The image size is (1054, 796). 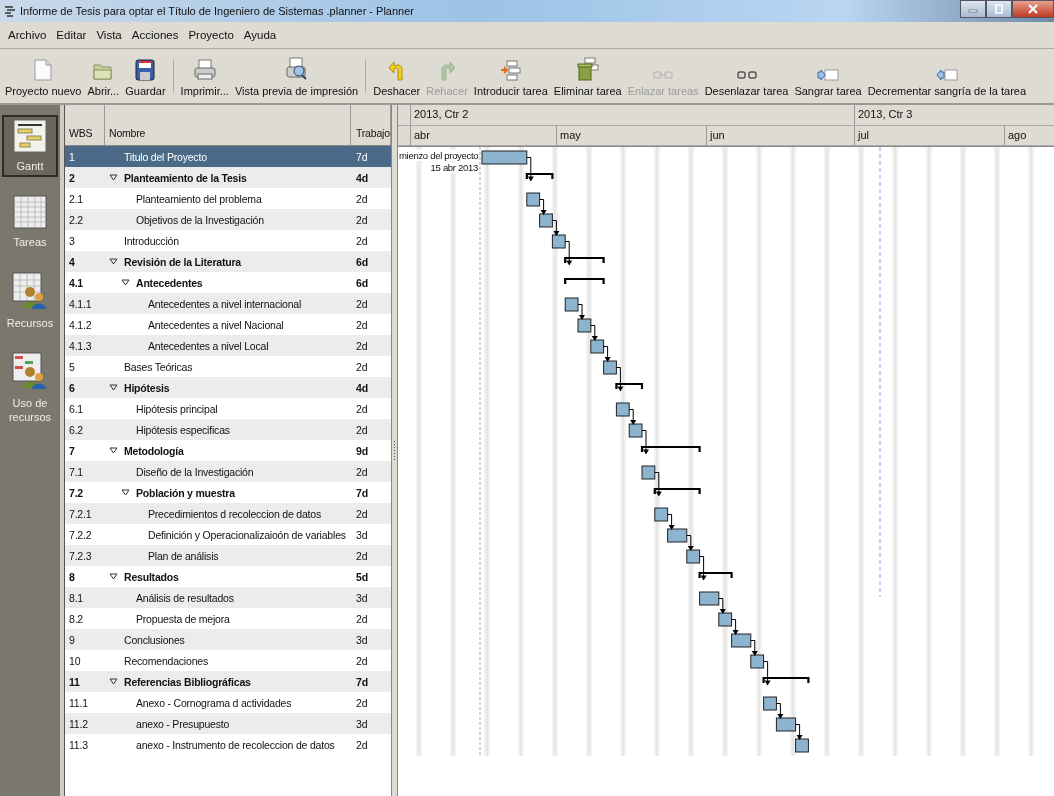 I want to click on wbs-cell-text: 3, so click(x=72, y=240).